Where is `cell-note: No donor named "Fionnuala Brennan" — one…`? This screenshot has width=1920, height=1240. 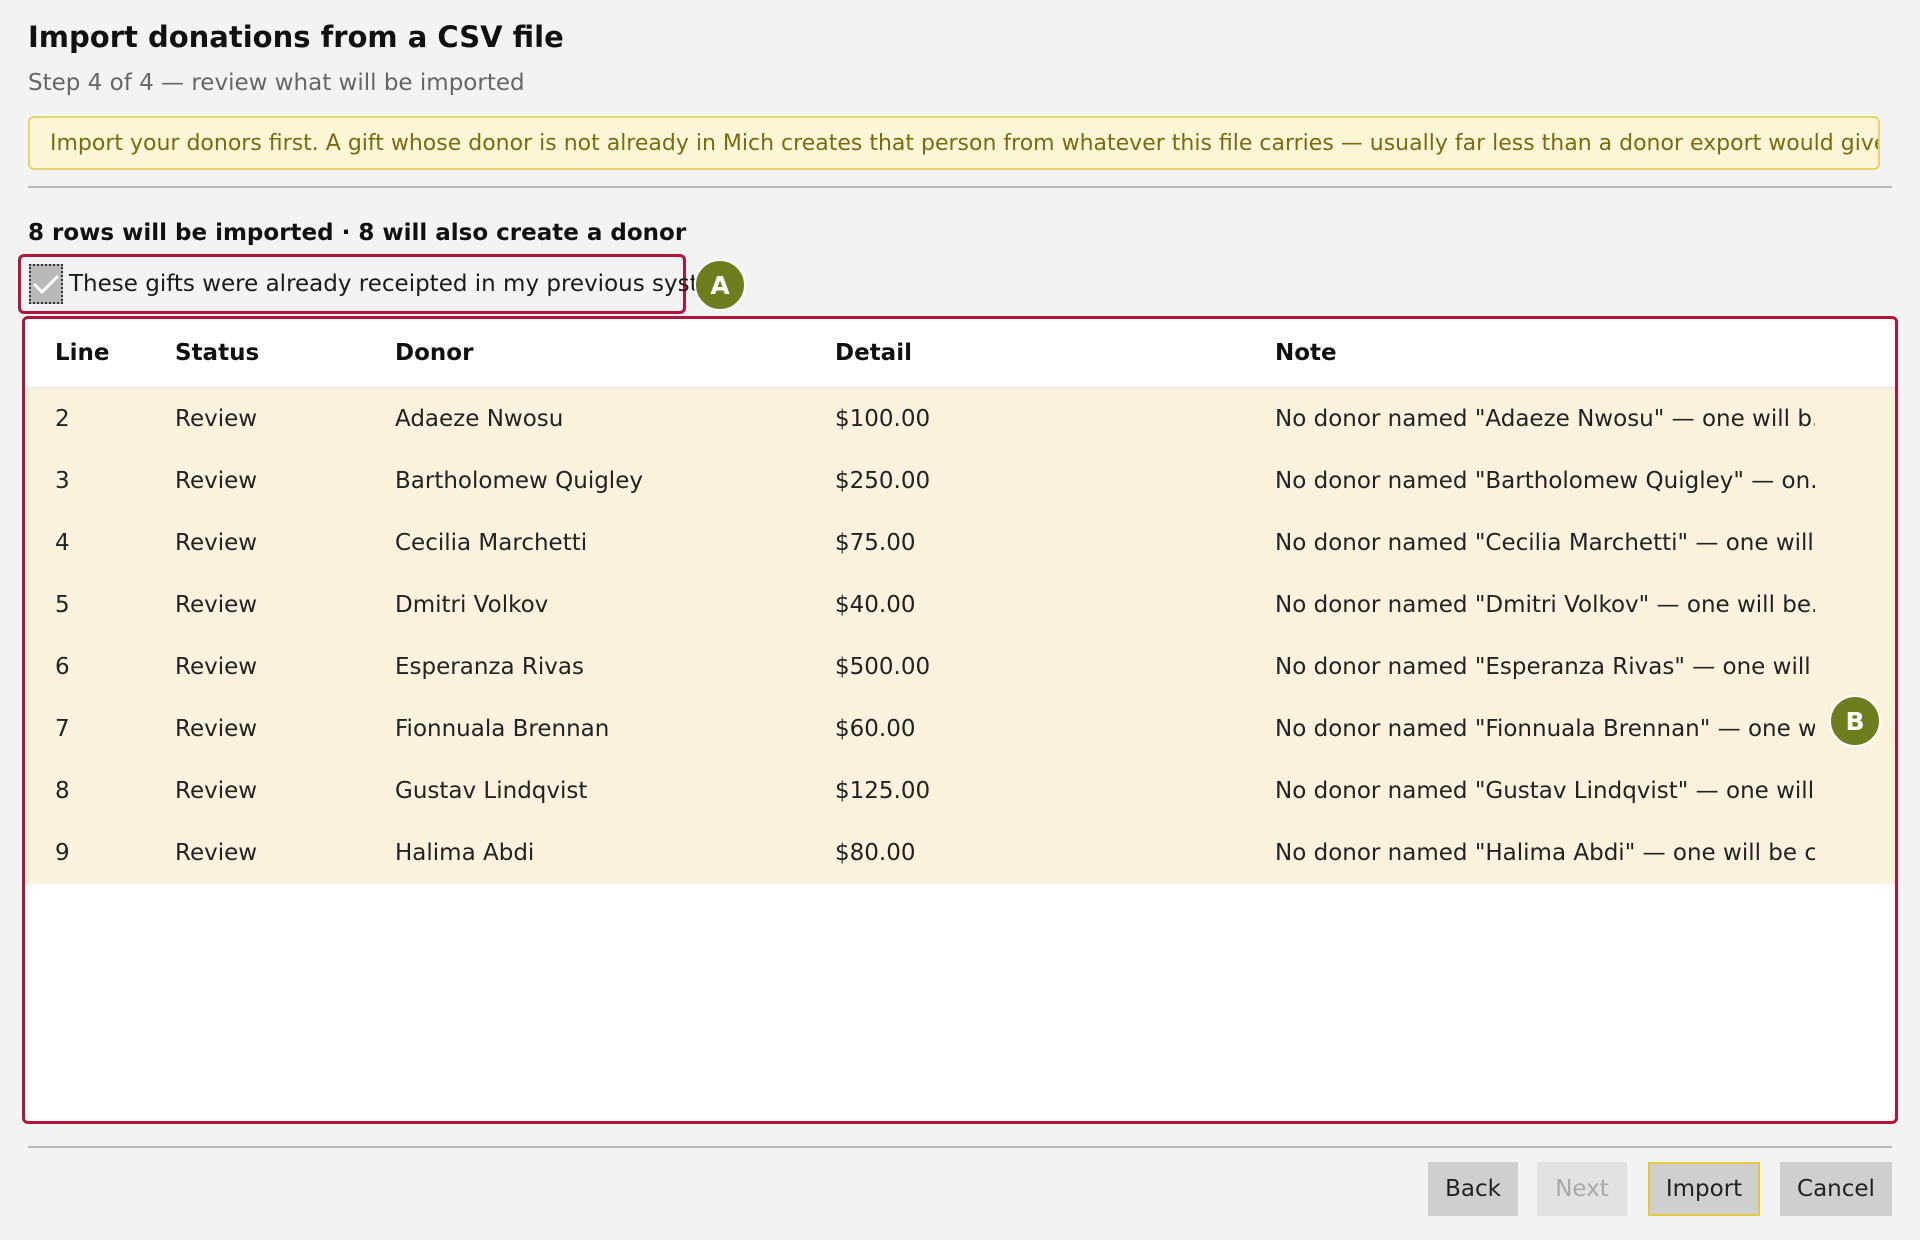
cell-note: No donor named "Fionnuala Brennan" — one… is located at coordinates (1545, 729).